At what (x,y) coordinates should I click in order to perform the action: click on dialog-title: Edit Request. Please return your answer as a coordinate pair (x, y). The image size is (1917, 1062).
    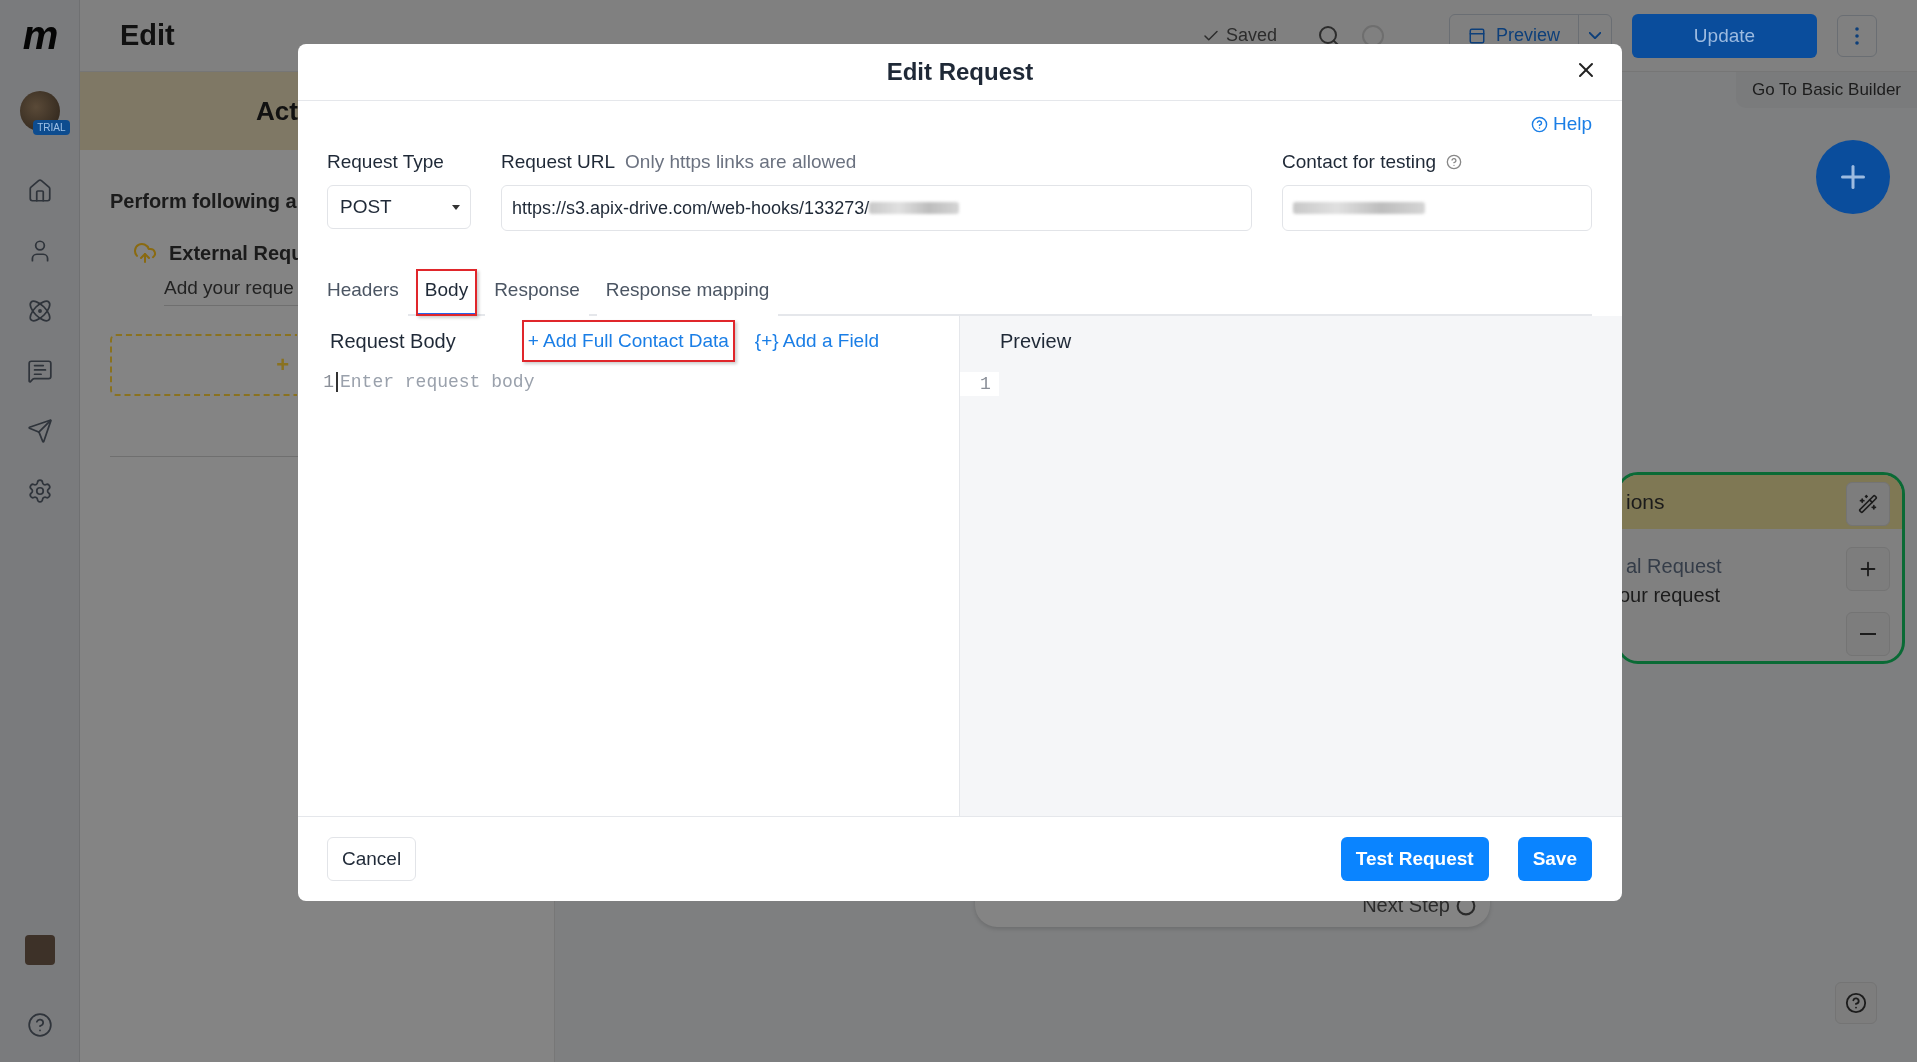
    Looking at the image, I should click on (960, 72).